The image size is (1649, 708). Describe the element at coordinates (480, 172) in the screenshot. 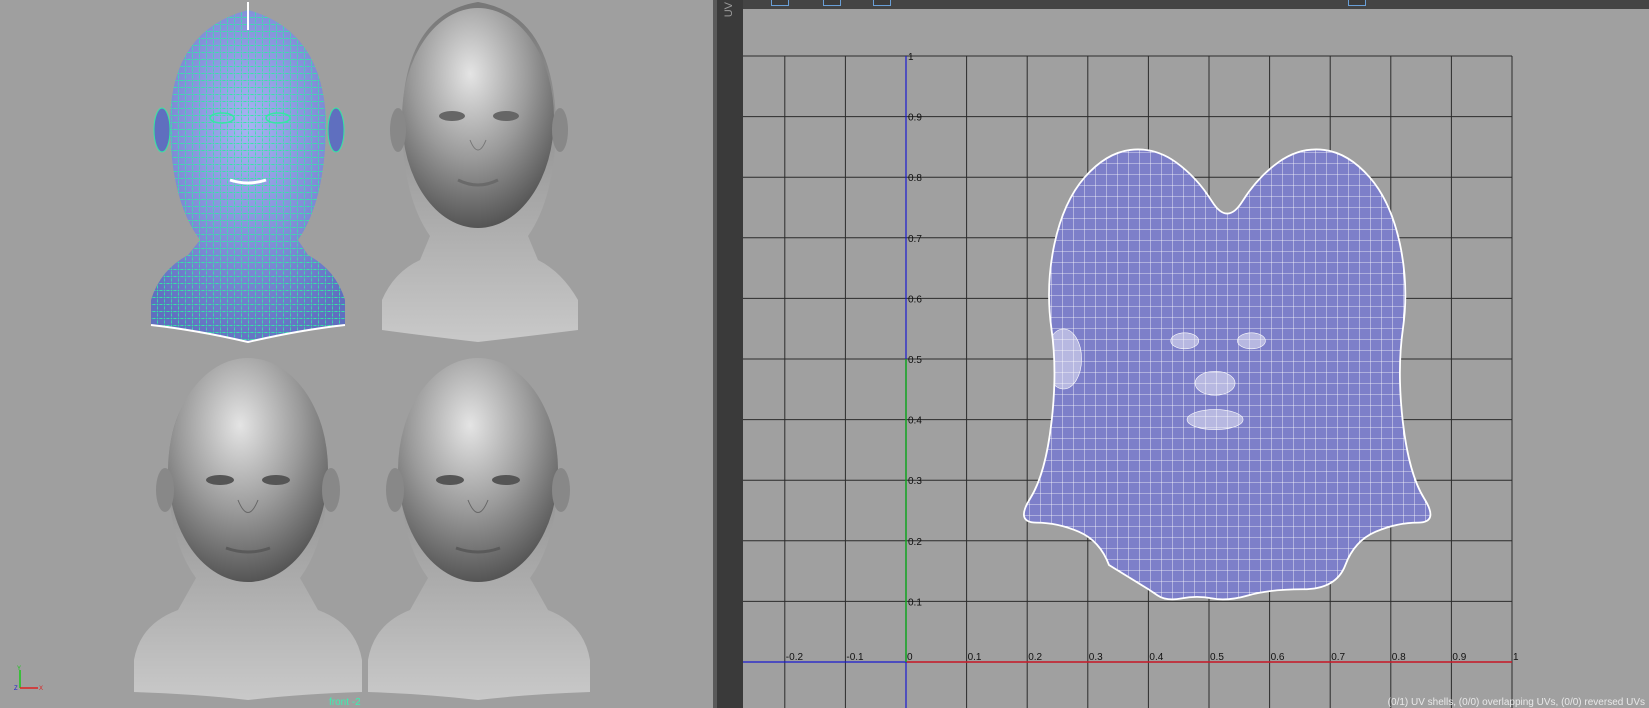

I see `female-head-shaded` at that location.